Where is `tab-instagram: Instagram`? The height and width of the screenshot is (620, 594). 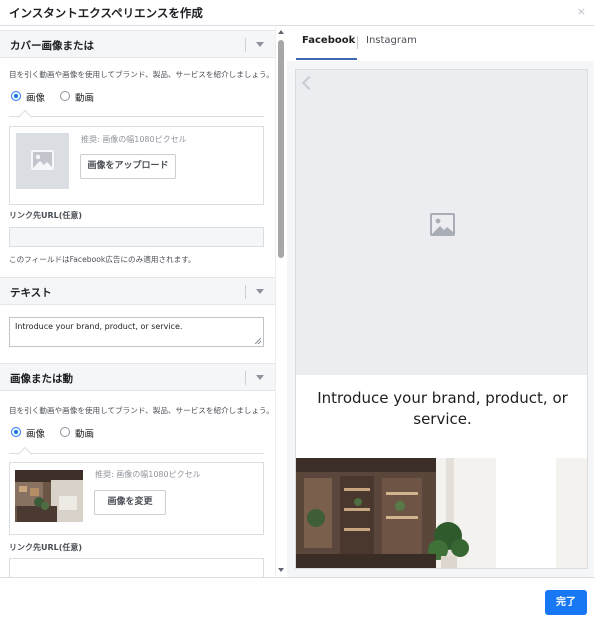
tab-instagram: Instagram is located at coordinates (391, 40).